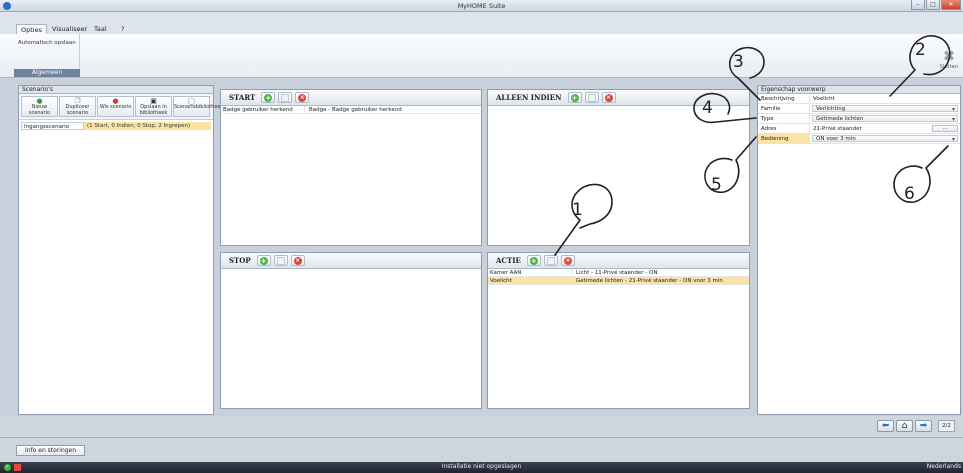  What do you see at coordinates (784, 128) in the screenshot?
I see `property-label: Adres` at bounding box center [784, 128].